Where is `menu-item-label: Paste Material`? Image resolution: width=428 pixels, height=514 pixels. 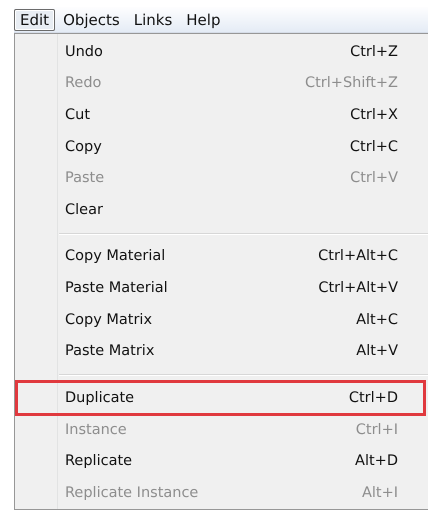
menu-item-label: Paste Material is located at coordinates (116, 288).